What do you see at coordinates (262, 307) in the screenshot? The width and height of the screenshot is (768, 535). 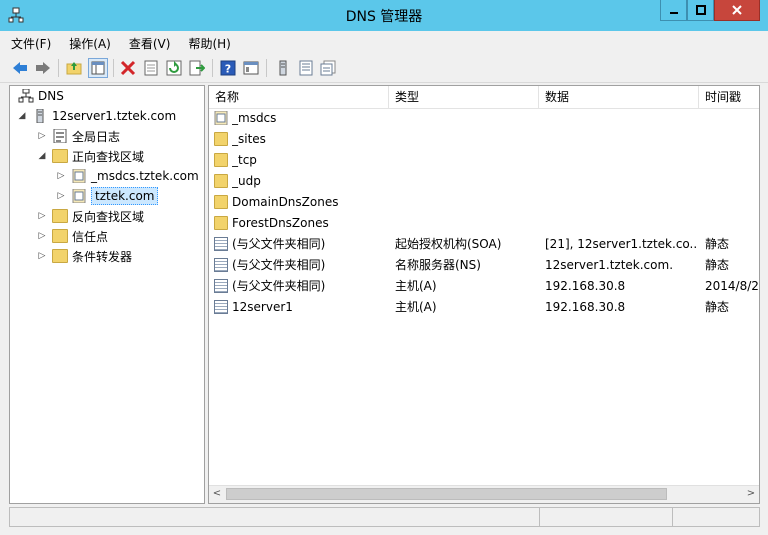 I see `cell-name: 12server1` at bounding box center [262, 307].